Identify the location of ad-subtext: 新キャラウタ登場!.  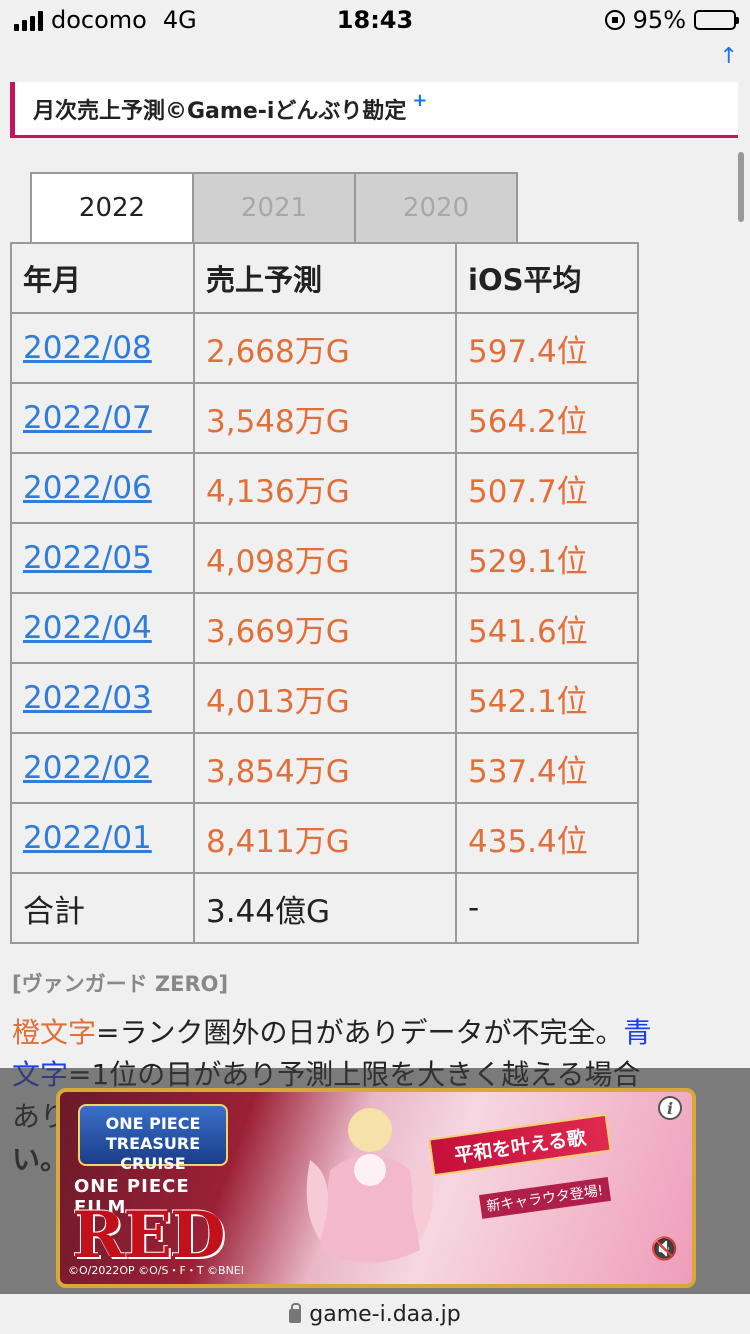
(544, 1198).